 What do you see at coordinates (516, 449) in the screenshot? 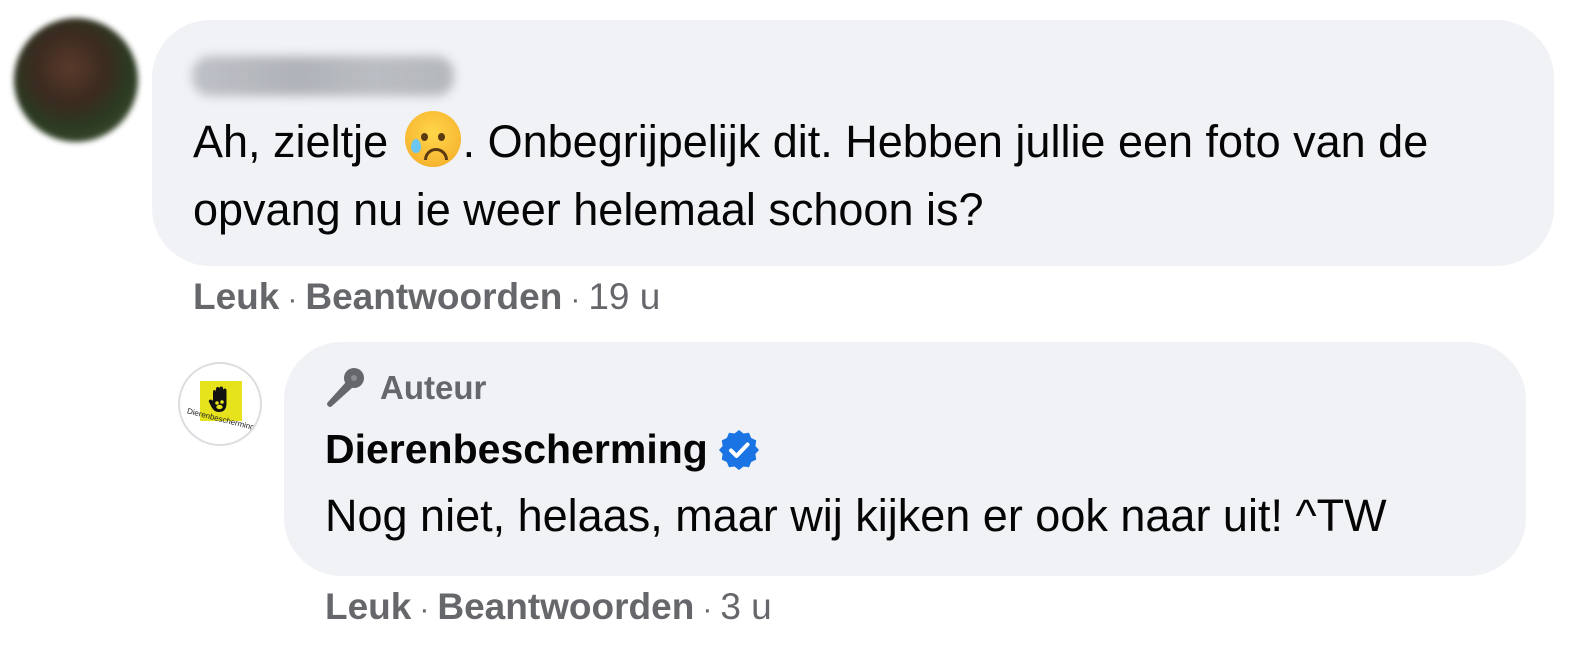
I see `page-name-link: Dierenbescherming` at bounding box center [516, 449].